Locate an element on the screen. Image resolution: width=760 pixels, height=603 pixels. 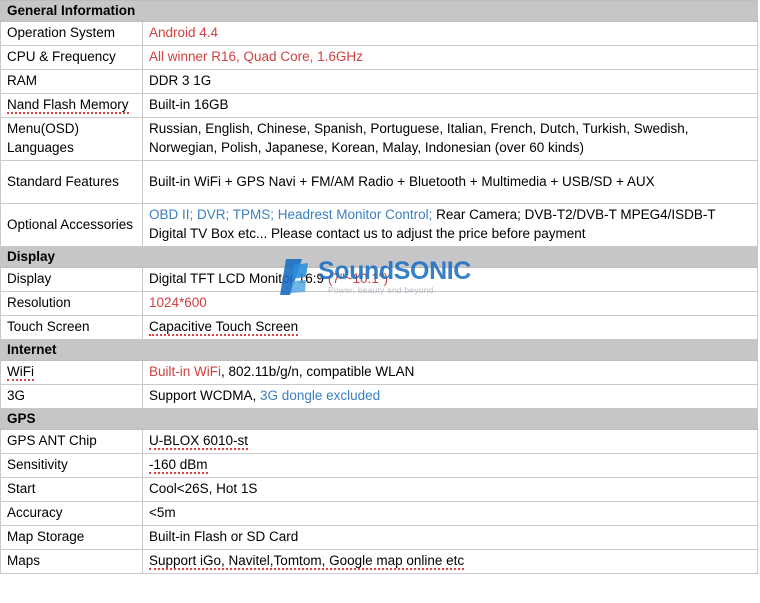
table-row: Sensitivity -160 dBm is located at coordinates (379, 465).